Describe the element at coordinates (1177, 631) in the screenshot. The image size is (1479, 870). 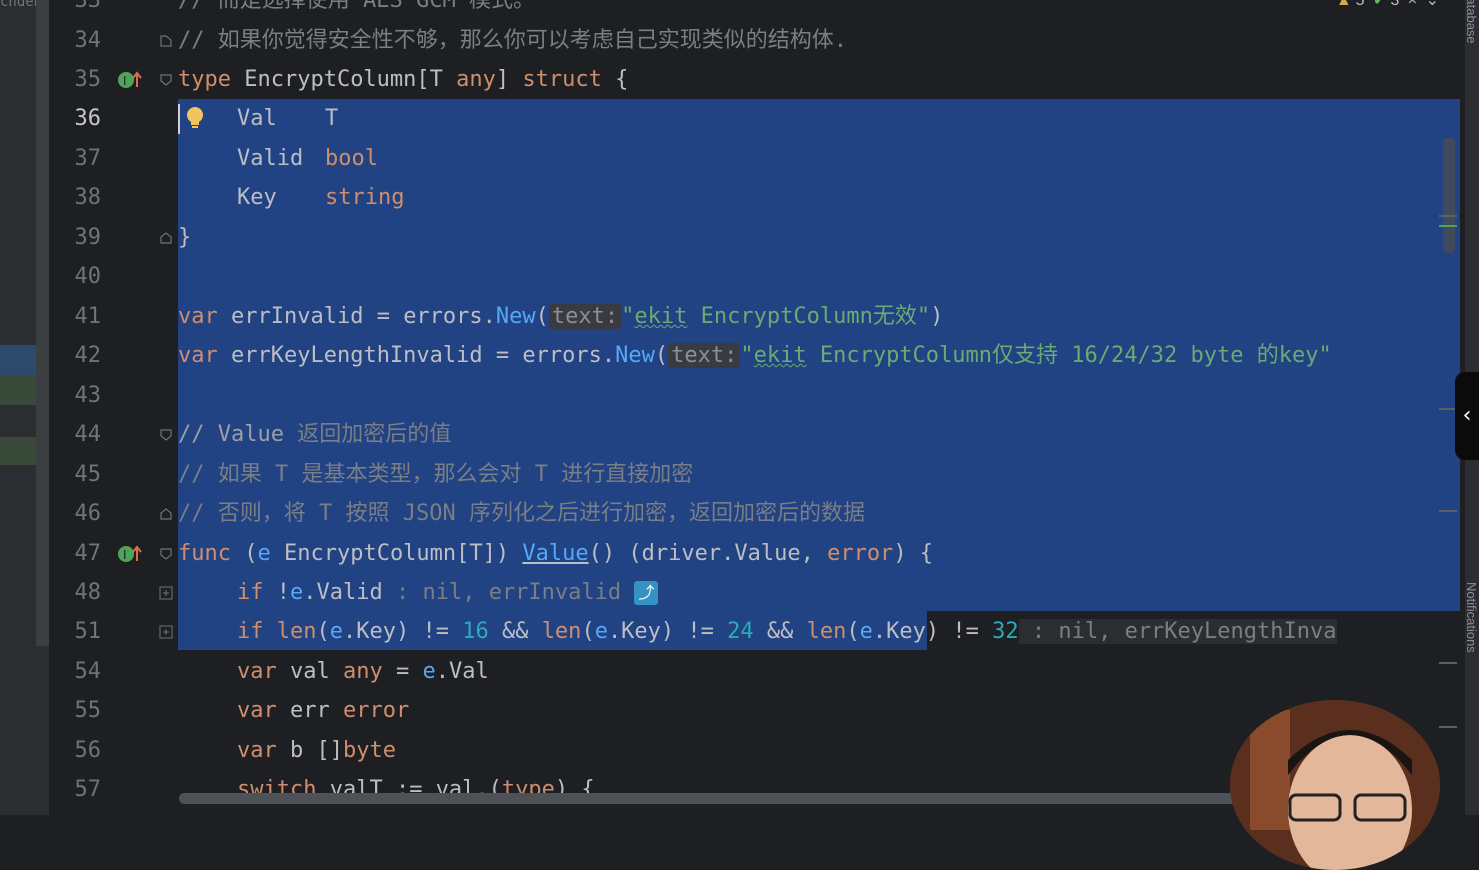
I see `folded-code: : nil, errKeyLengthInva` at that location.